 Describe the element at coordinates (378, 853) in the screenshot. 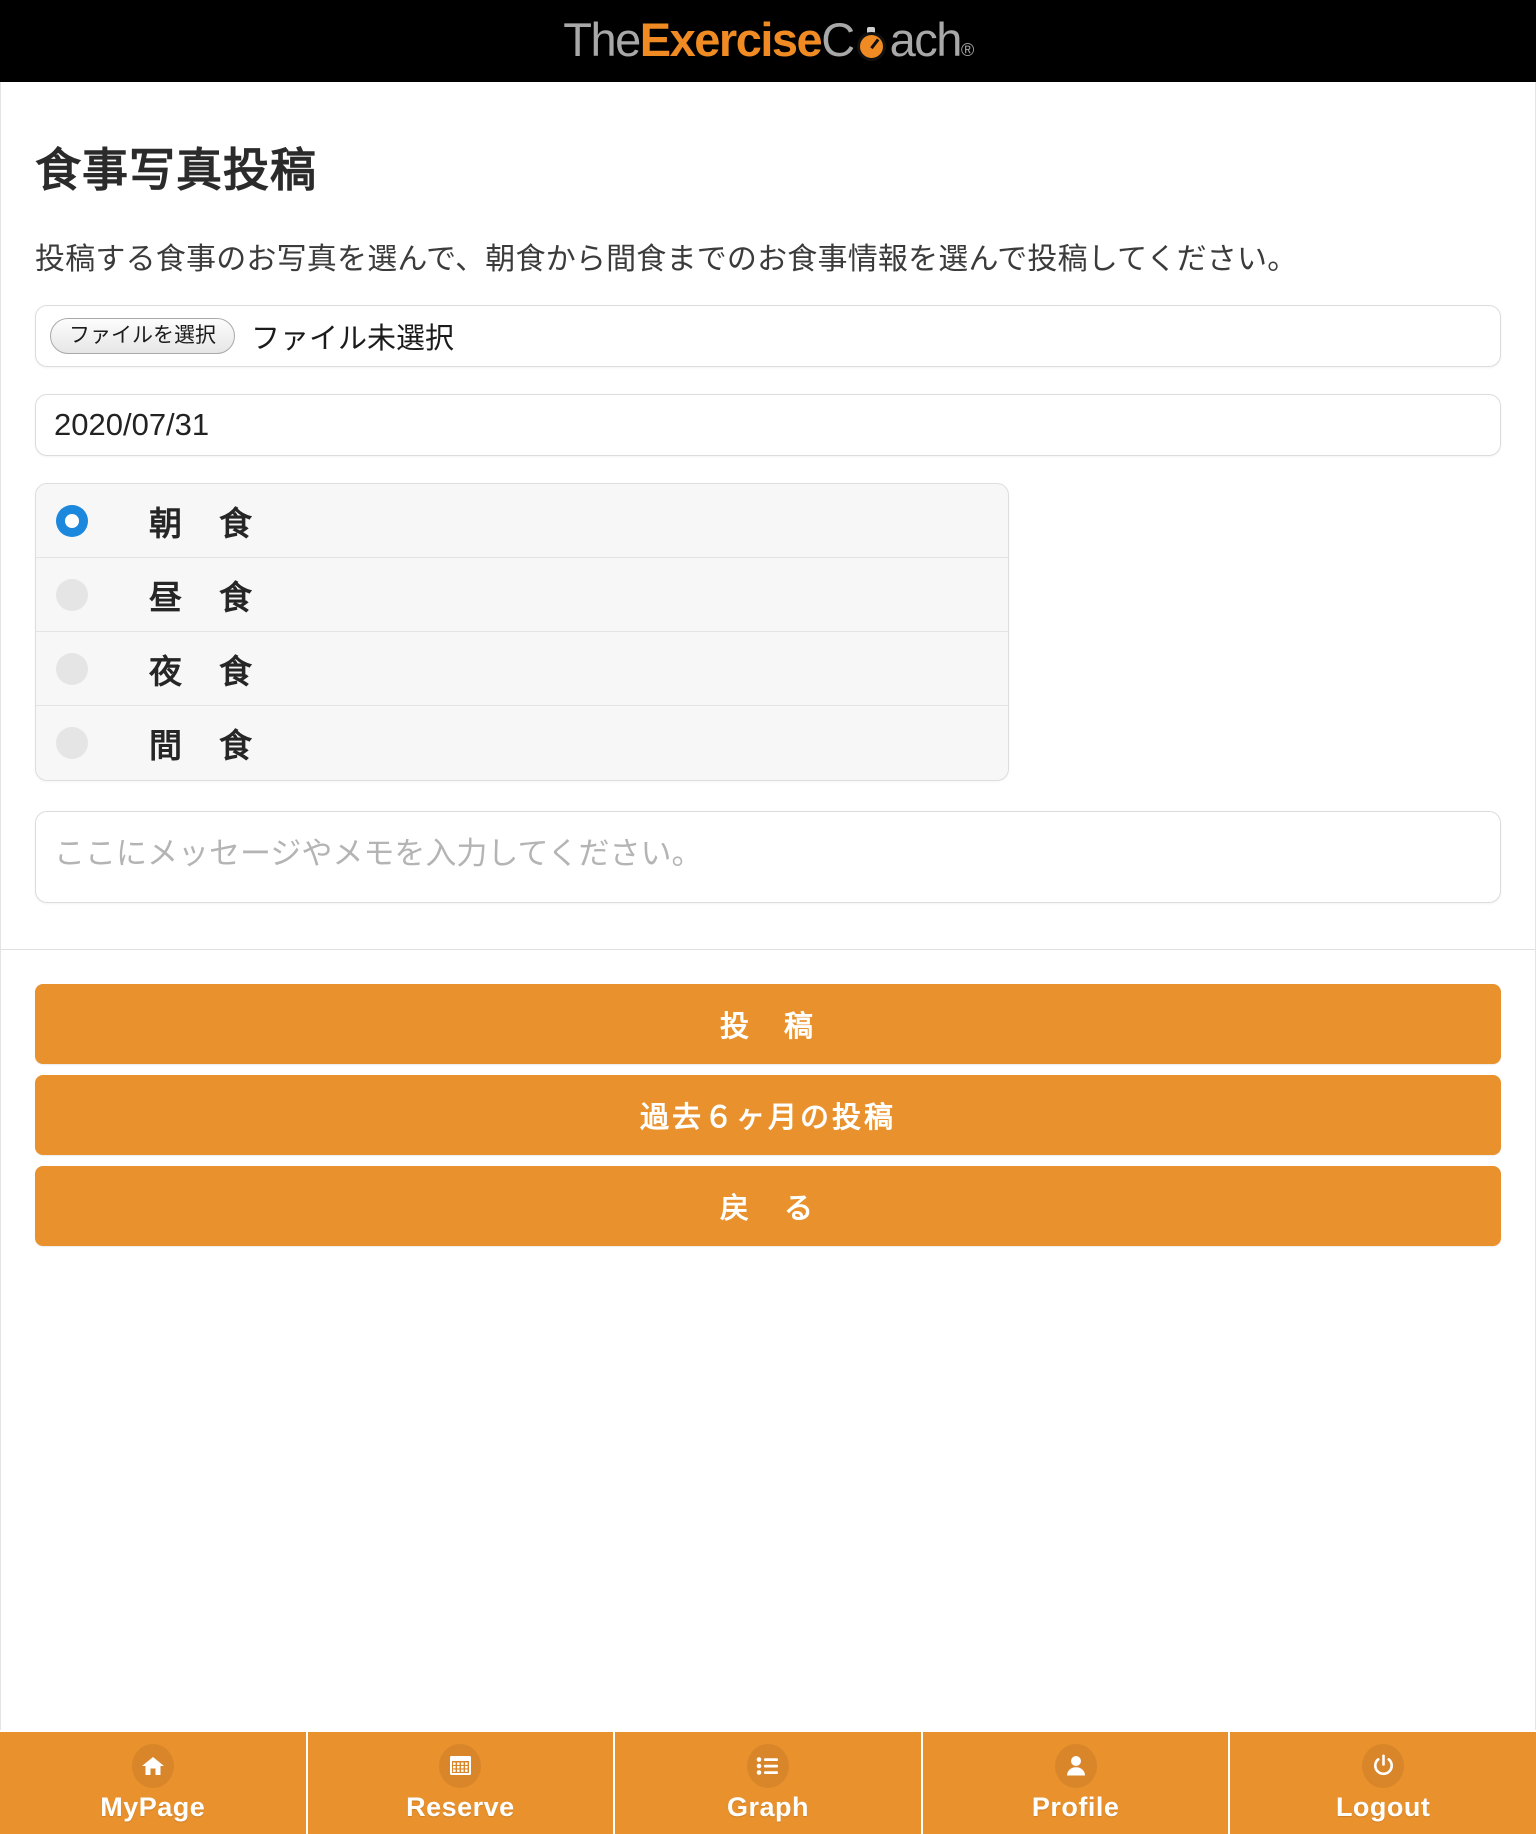

I see `memo-placeholder-text: ここにメッセージやメモを入力してください。` at that location.